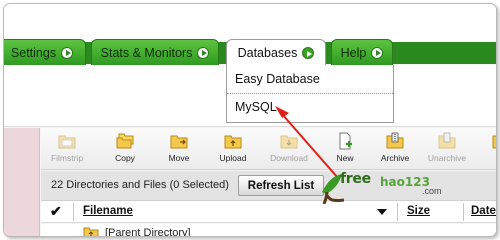 This screenshot has height=240, width=500. Describe the element at coordinates (146, 52) in the screenshot. I see `tab-label: Stats & Monitors` at that location.